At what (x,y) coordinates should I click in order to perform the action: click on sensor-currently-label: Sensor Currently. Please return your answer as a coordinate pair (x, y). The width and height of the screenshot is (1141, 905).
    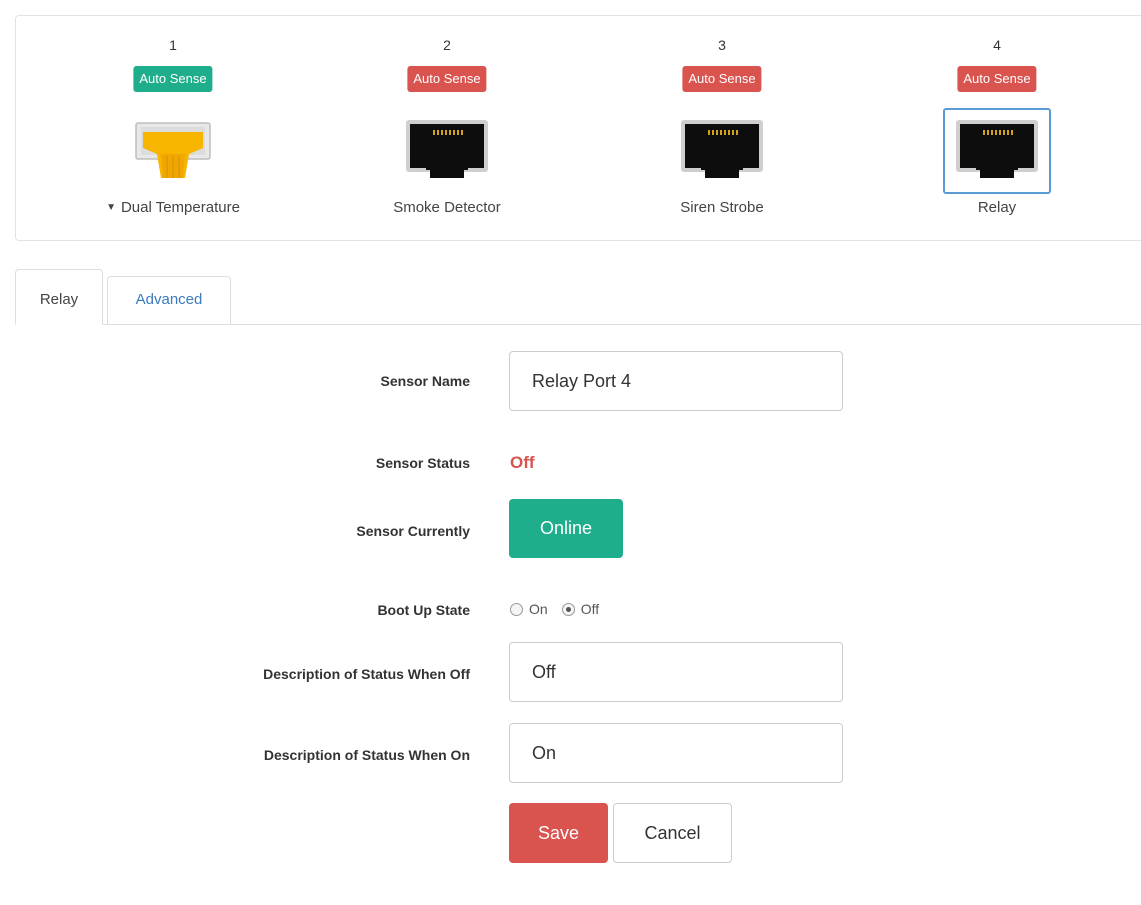
    Looking at the image, I should click on (413, 531).